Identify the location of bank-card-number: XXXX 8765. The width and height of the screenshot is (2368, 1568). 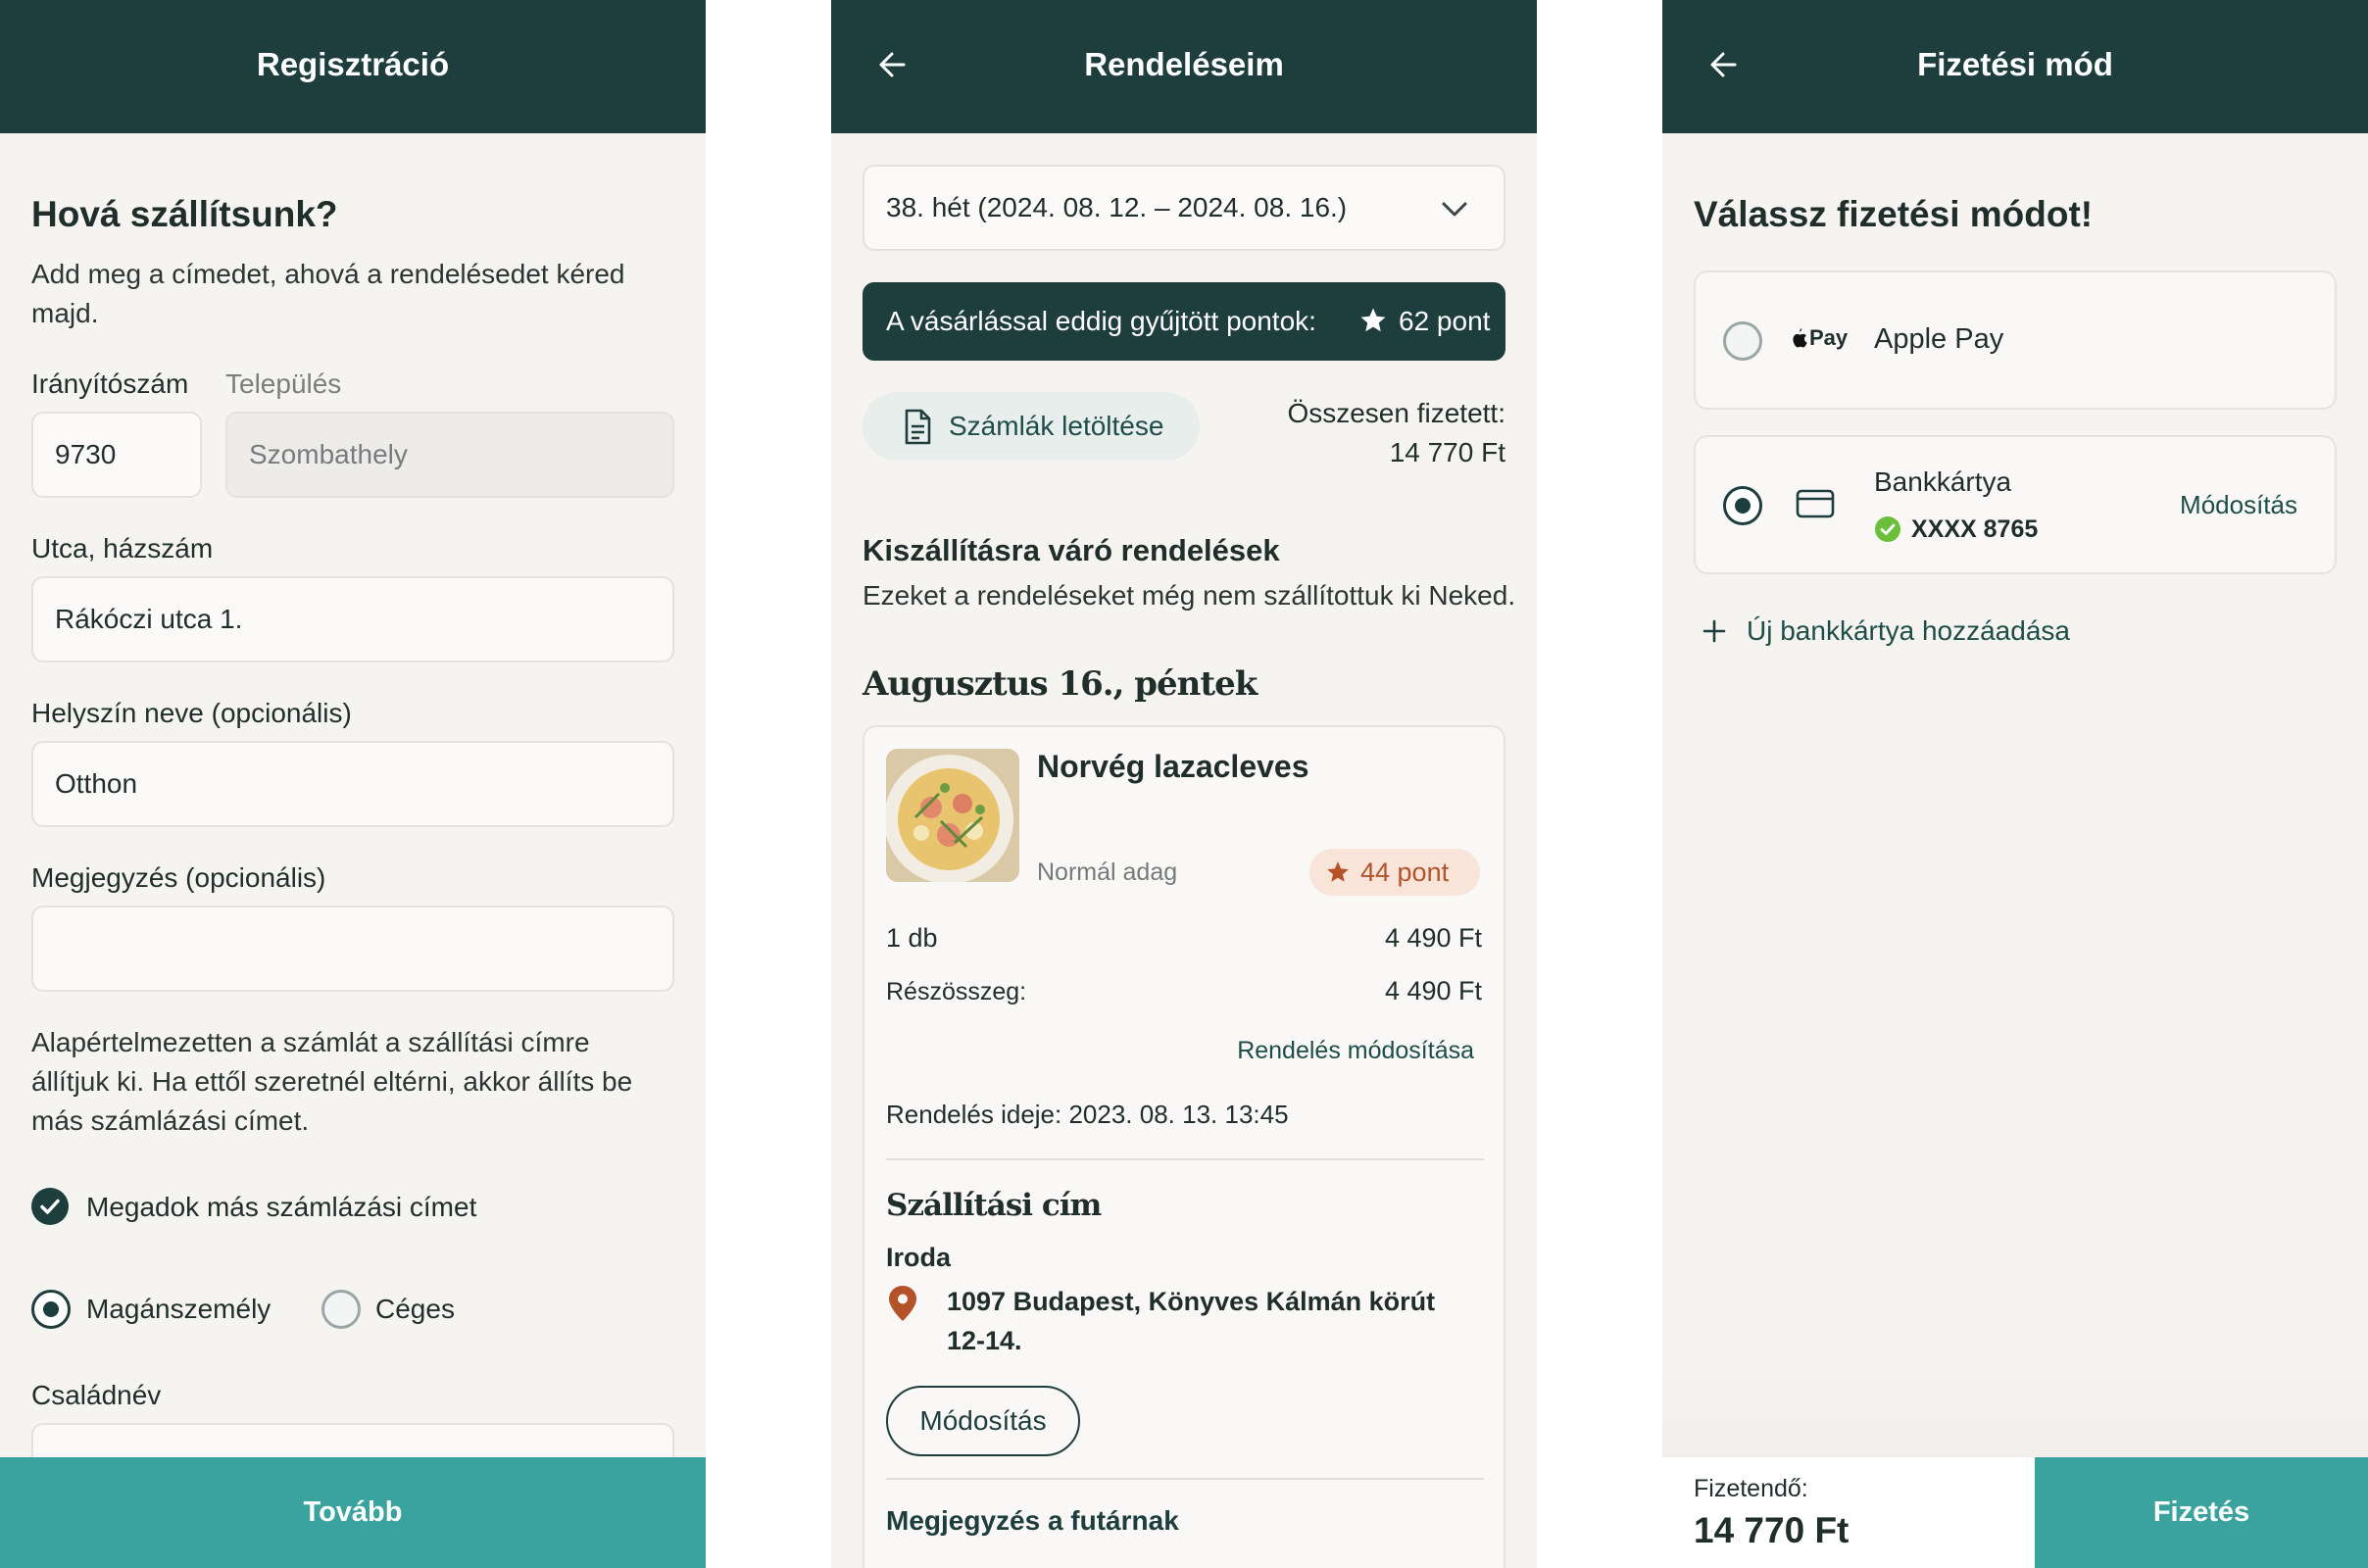
(1975, 529).